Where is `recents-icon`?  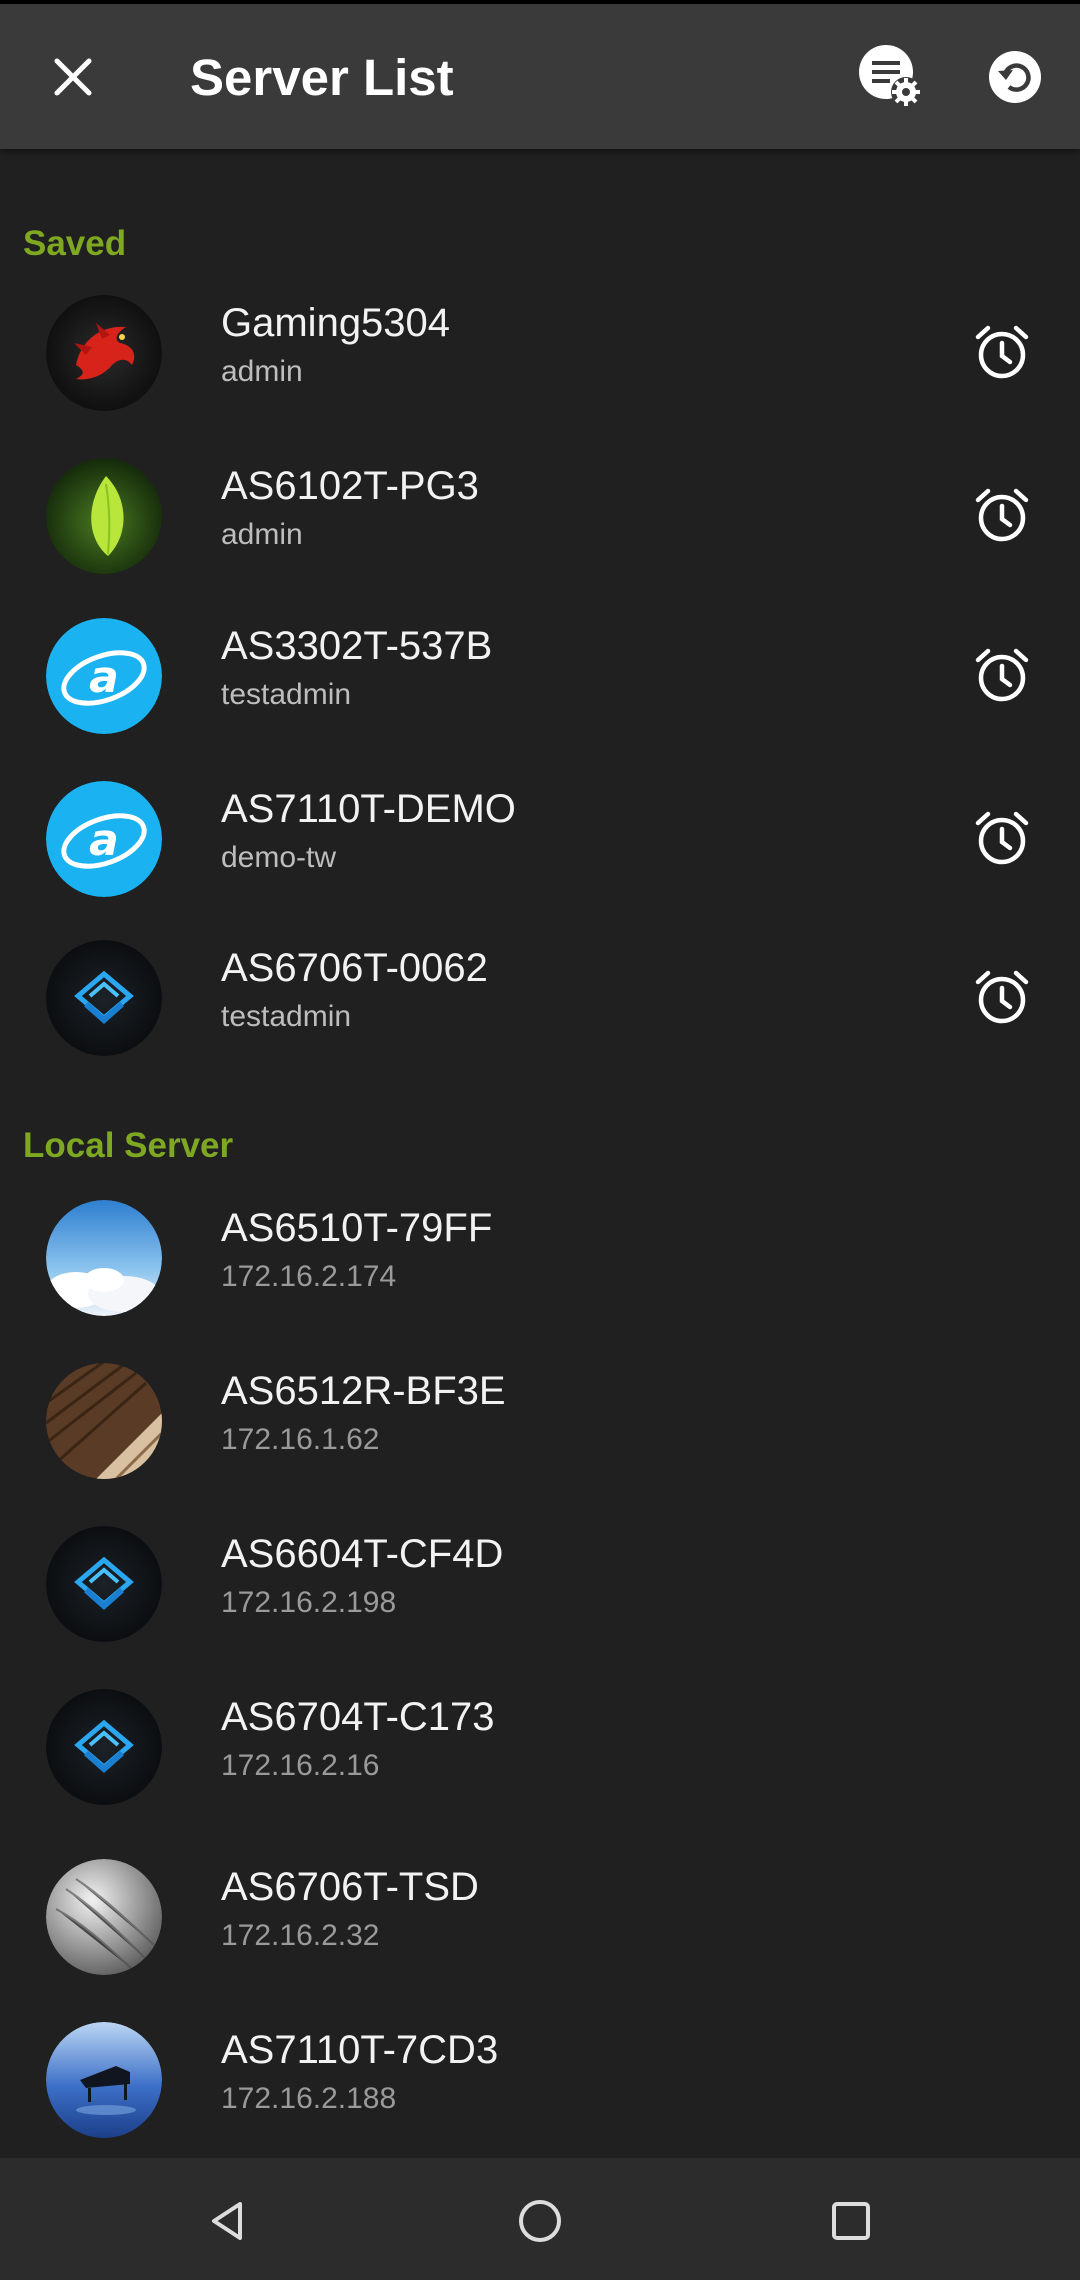
recents-icon is located at coordinates (851, 2221).